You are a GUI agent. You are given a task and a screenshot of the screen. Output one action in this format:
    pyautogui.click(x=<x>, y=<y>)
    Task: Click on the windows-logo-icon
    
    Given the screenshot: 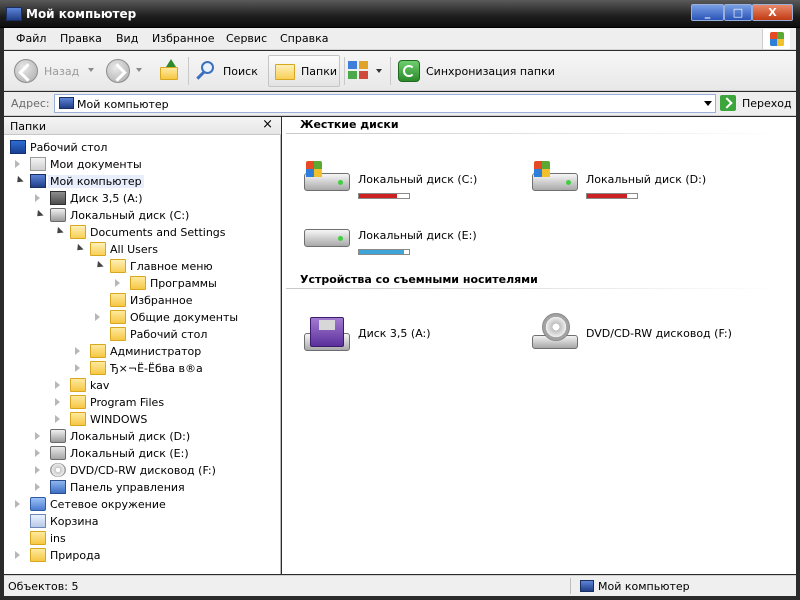 What is the action you would take?
    pyautogui.click(x=776, y=39)
    